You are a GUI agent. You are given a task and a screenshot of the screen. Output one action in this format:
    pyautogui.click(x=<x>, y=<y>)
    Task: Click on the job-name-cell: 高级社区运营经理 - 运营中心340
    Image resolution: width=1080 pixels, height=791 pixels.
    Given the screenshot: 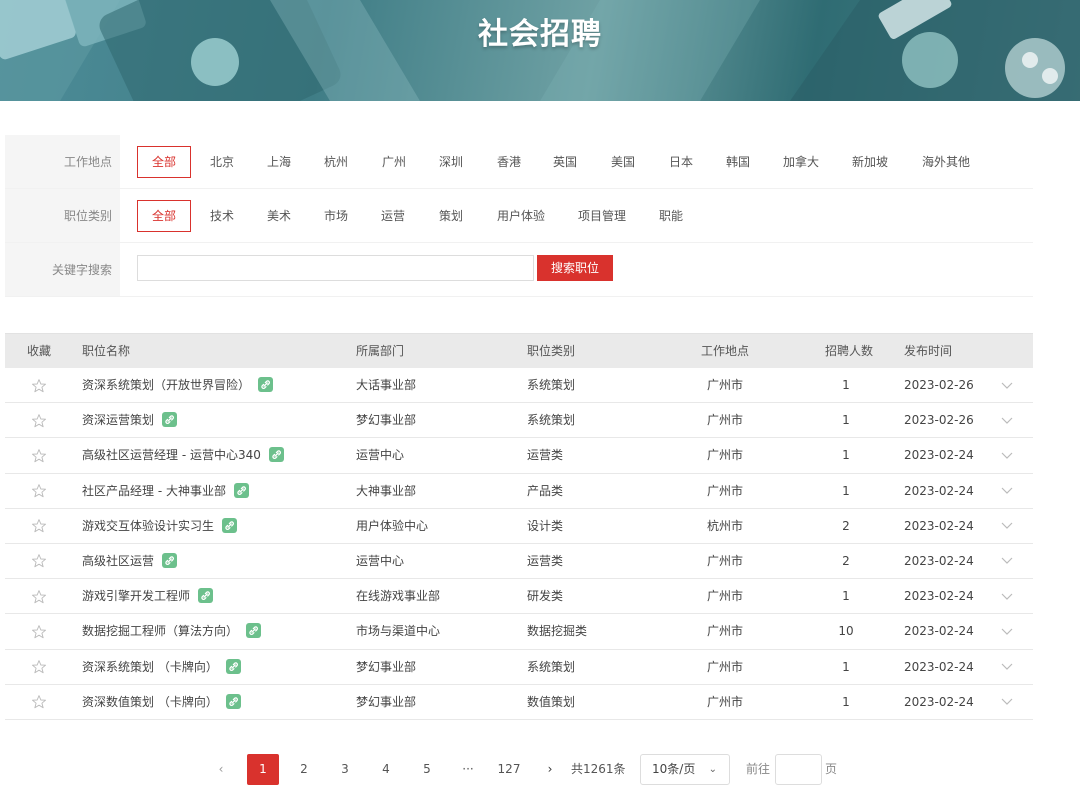 What is the action you would take?
    pyautogui.click(x=183, y=455)
    